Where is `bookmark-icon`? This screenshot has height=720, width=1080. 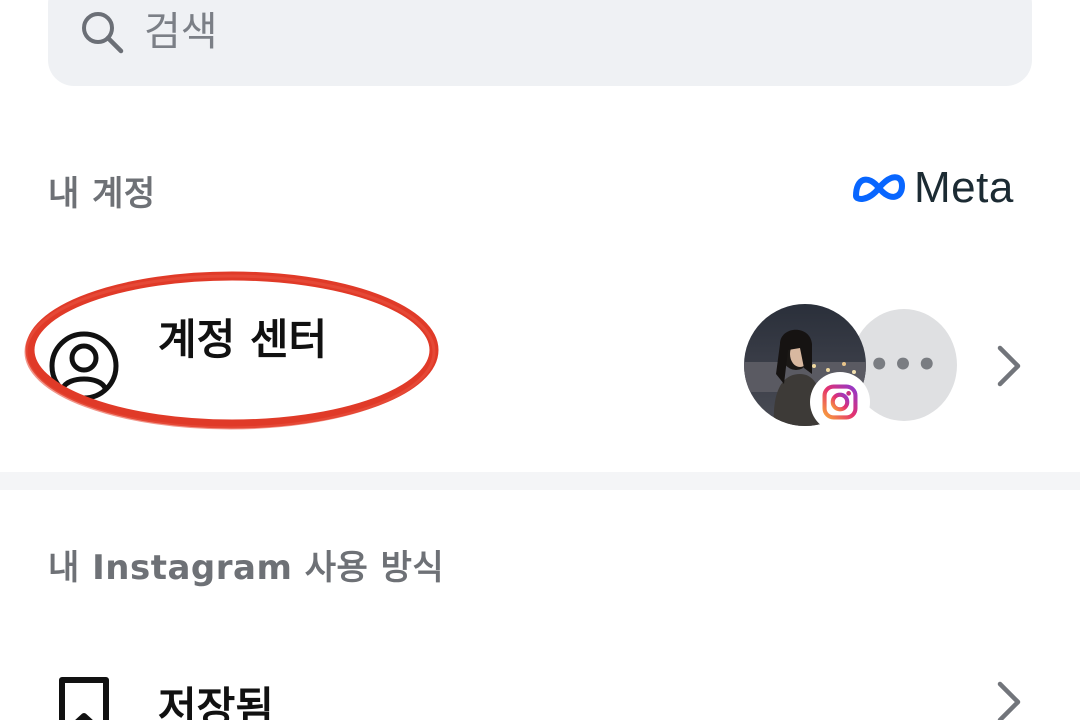
bookmark-icon is located at coordinates (84, 698).